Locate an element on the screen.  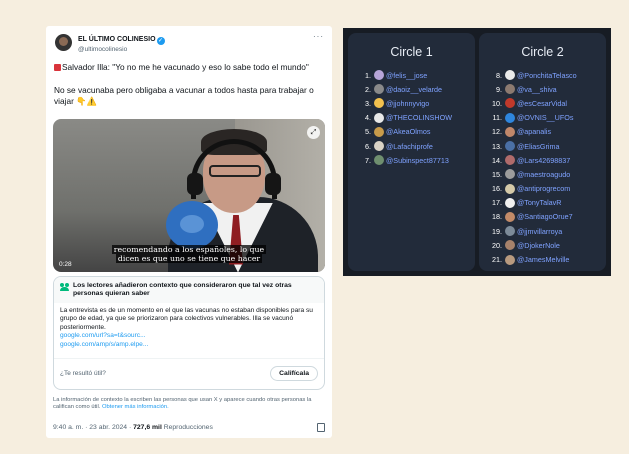
member-handle: @apanalis is located at coordinates (534, 131).